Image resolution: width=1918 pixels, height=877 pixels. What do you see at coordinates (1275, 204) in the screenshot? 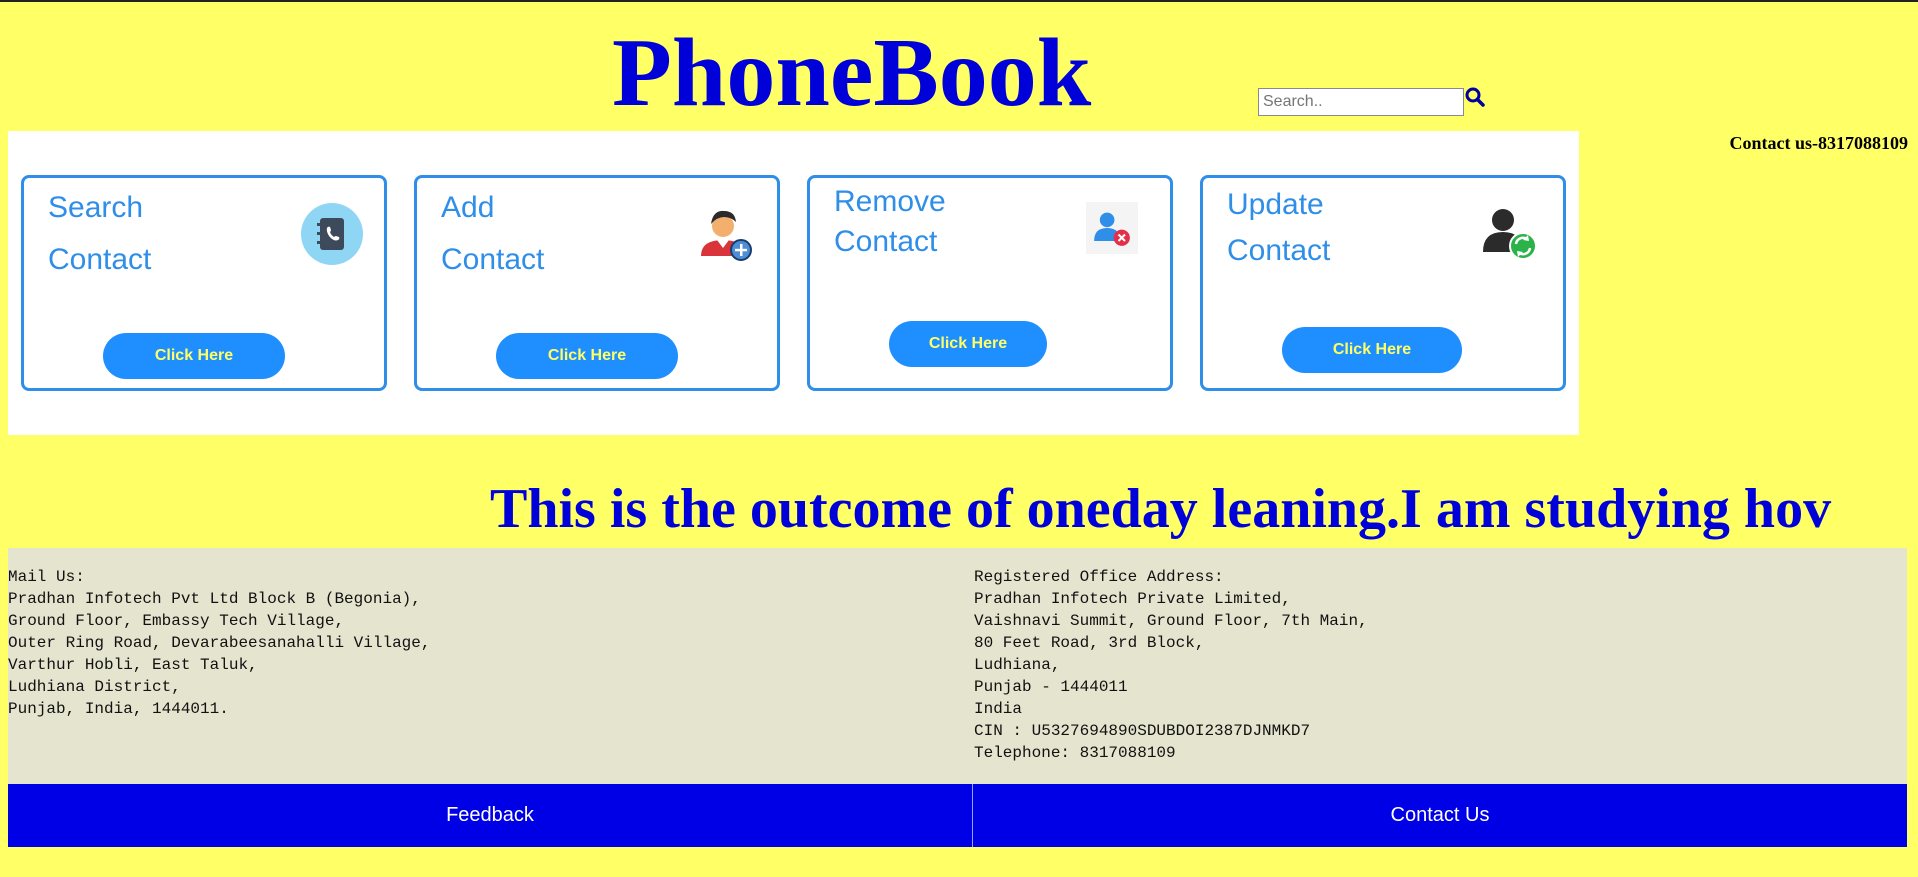
I see `card-title-line1: Update` at bounding box center [1275, 204].